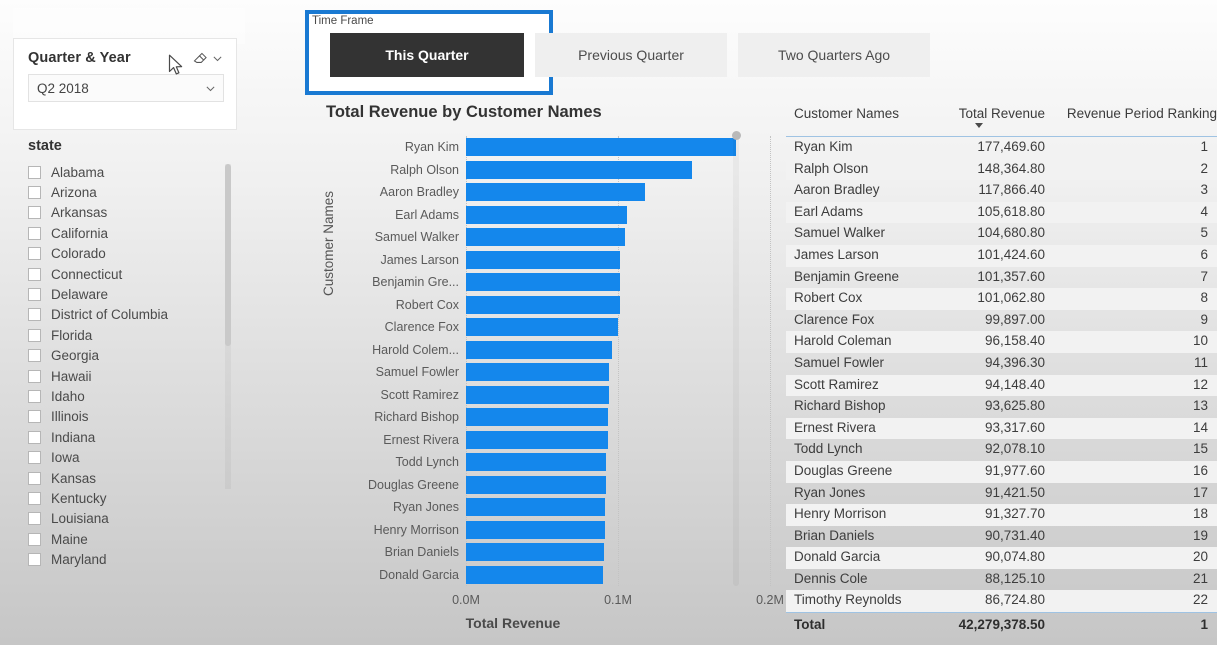 The image size is (1217, 645). Describe the element at coordinates (1001, 278) in the screenshot. I see `table-row: Benjamin Greene 101,357.60 7` at that location.